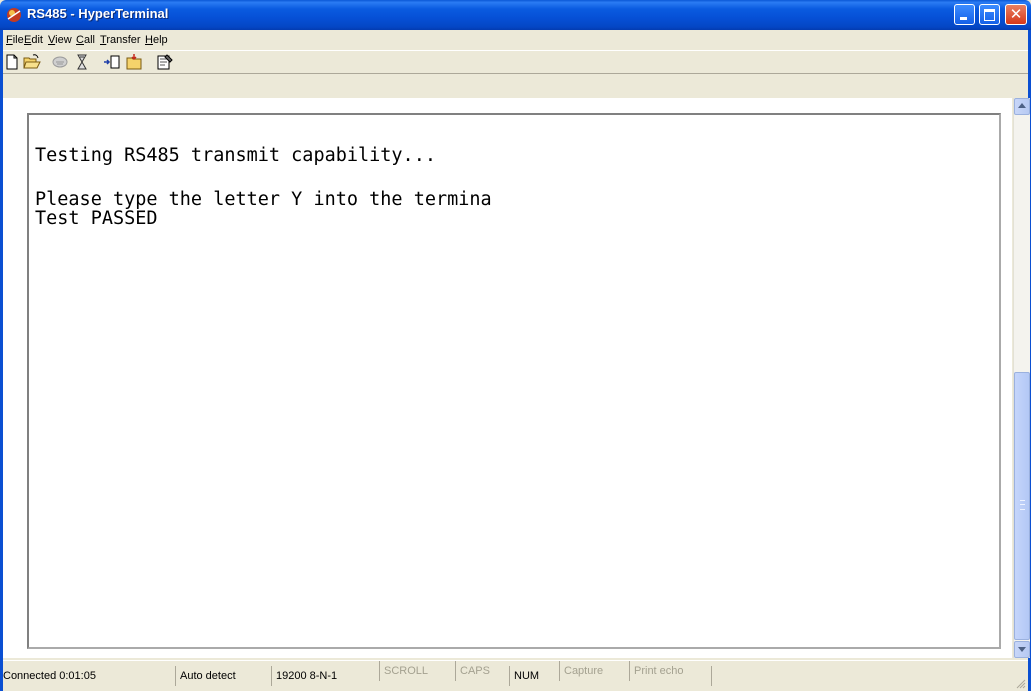 The image size is (1031, 691). What do you see at coordinates (60, 62) in the screenshot?
I see `disconnect-phone-icon` at bounding box center [60, 62].